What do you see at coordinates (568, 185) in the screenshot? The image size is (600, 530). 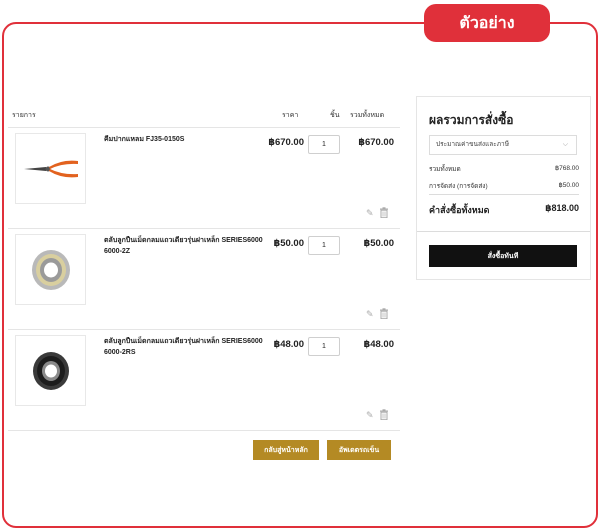 I see `shipping-value: ฿50.00` at bounding box center [568, 185].